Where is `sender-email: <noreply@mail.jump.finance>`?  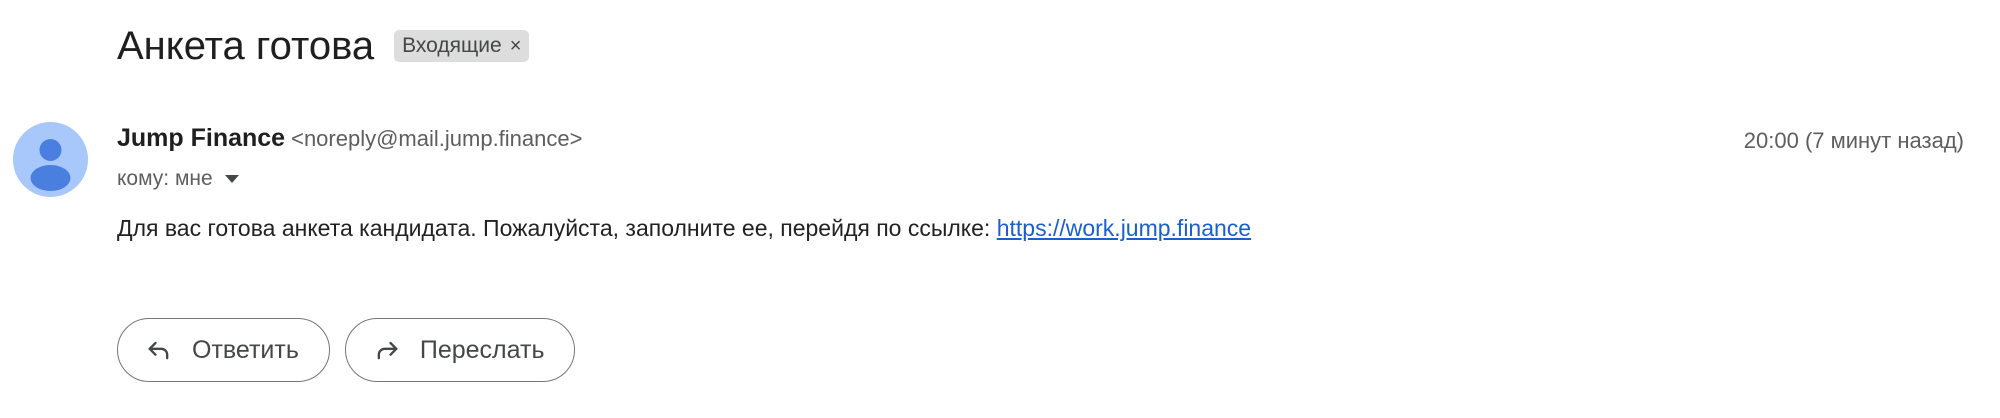
sender-email: <noreply@mail.jump.finance> is located at coordinates (437, 138).